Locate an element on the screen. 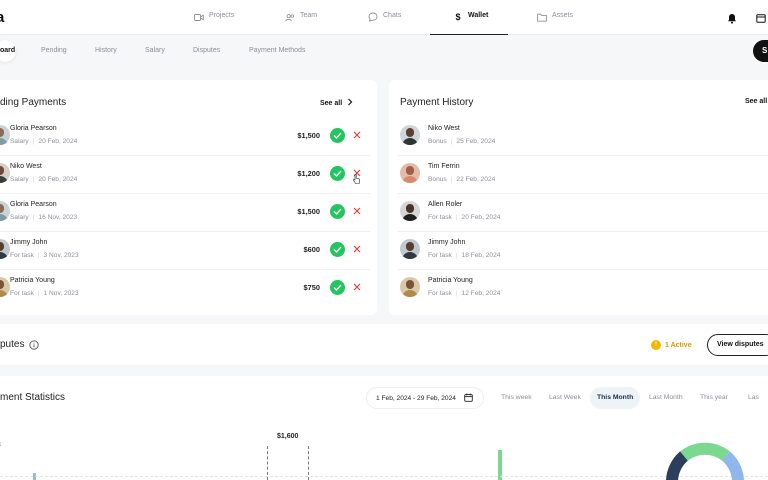 The height and width of the screenshot is (480, 768). payment-date: 16 Nov, 2023 is located at coordinates (58, 217).